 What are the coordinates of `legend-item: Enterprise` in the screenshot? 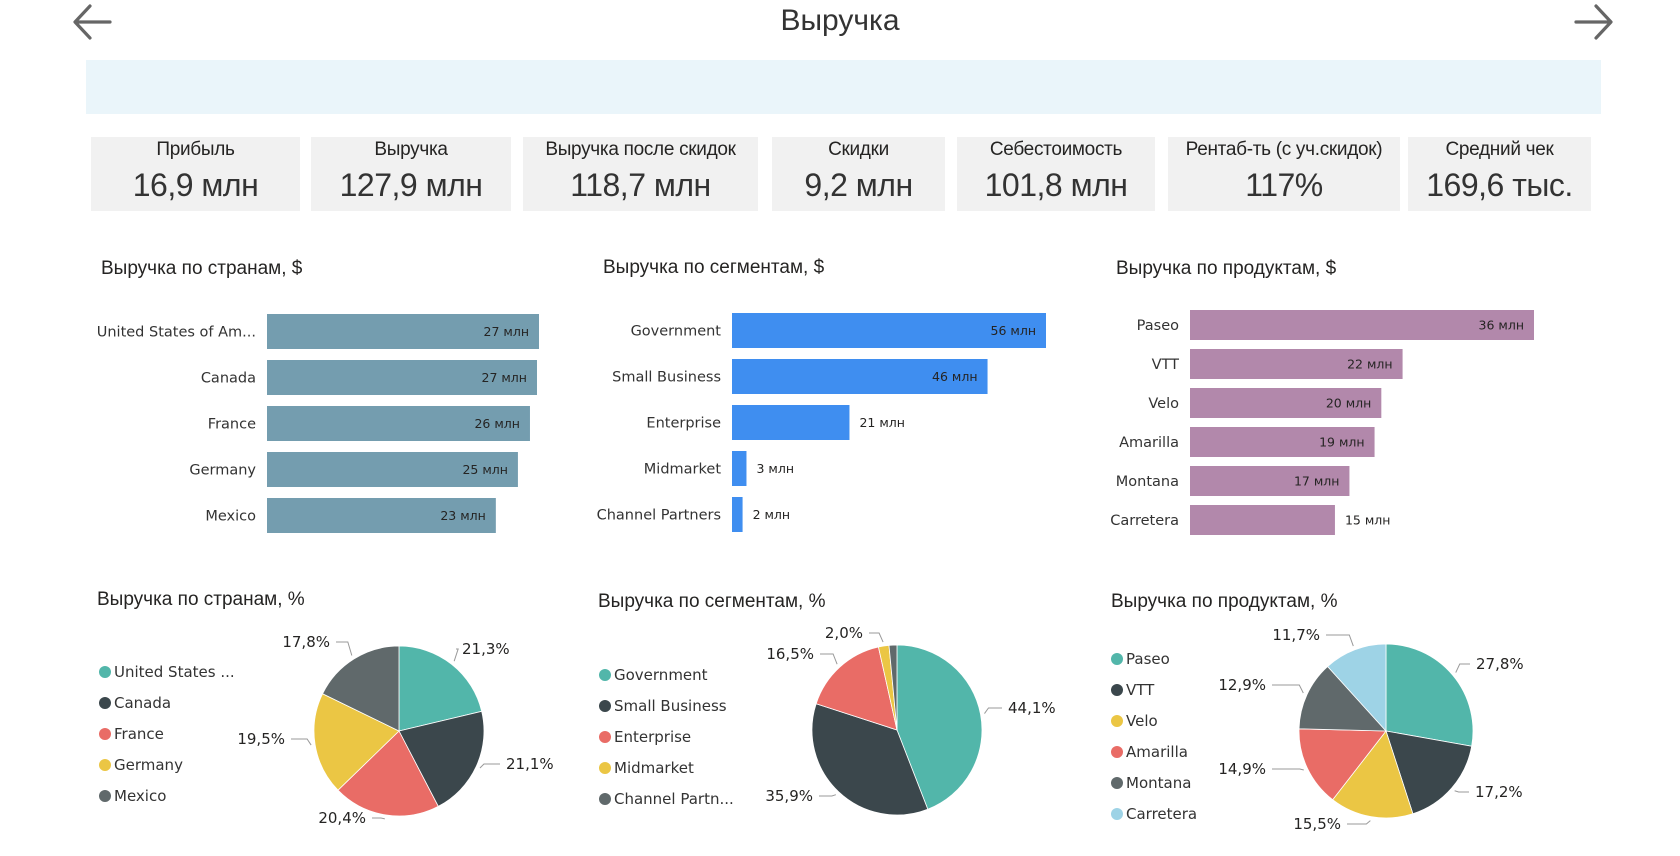 It's located at (645, 737).